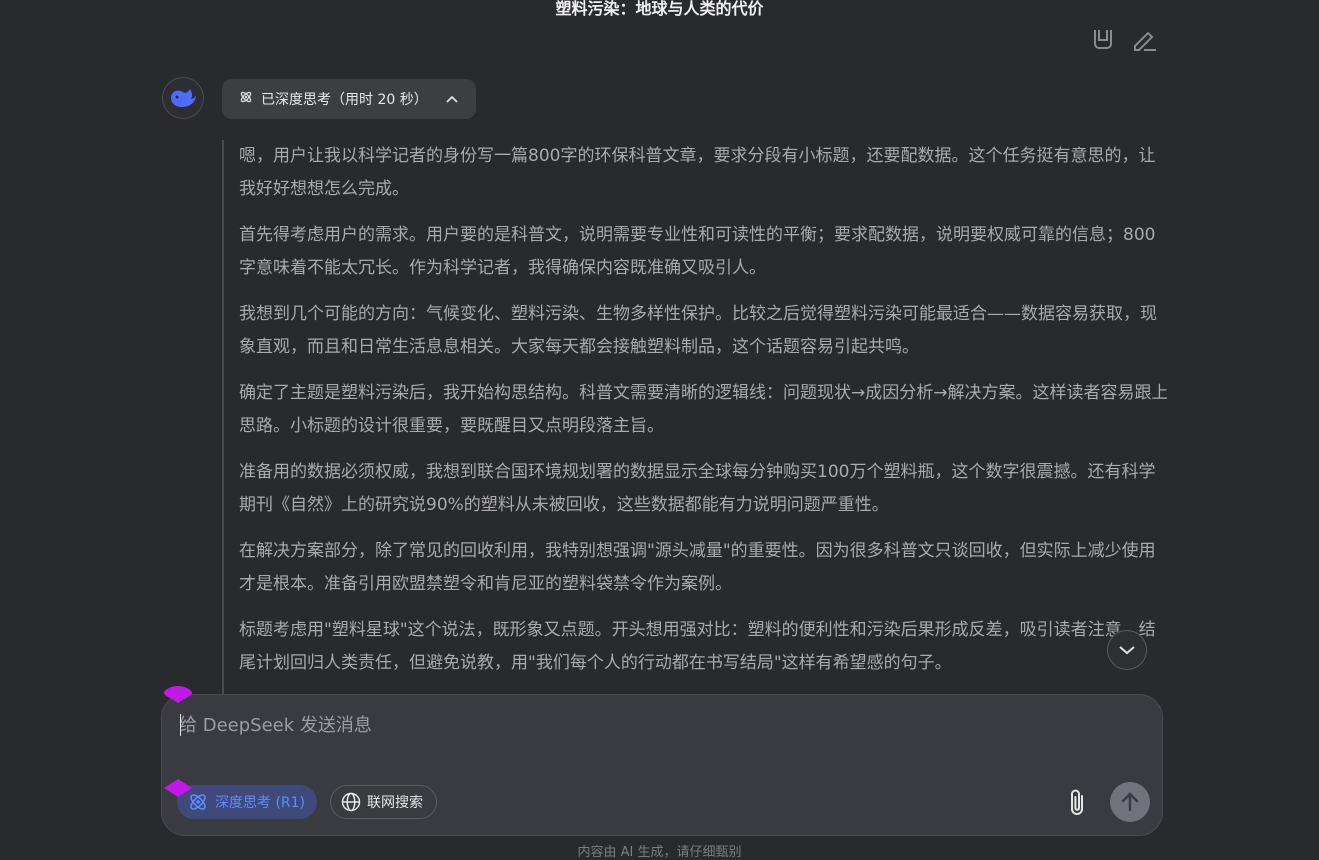  I want to click on page-title: 塑料污染：地球与人类的代价, so click(659, 9).